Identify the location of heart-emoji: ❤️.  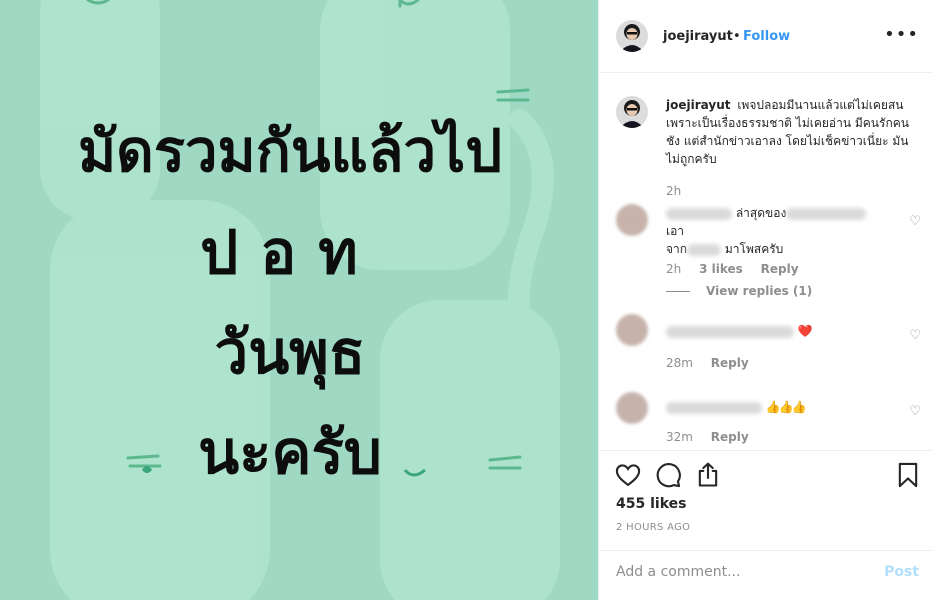
(805, 331).